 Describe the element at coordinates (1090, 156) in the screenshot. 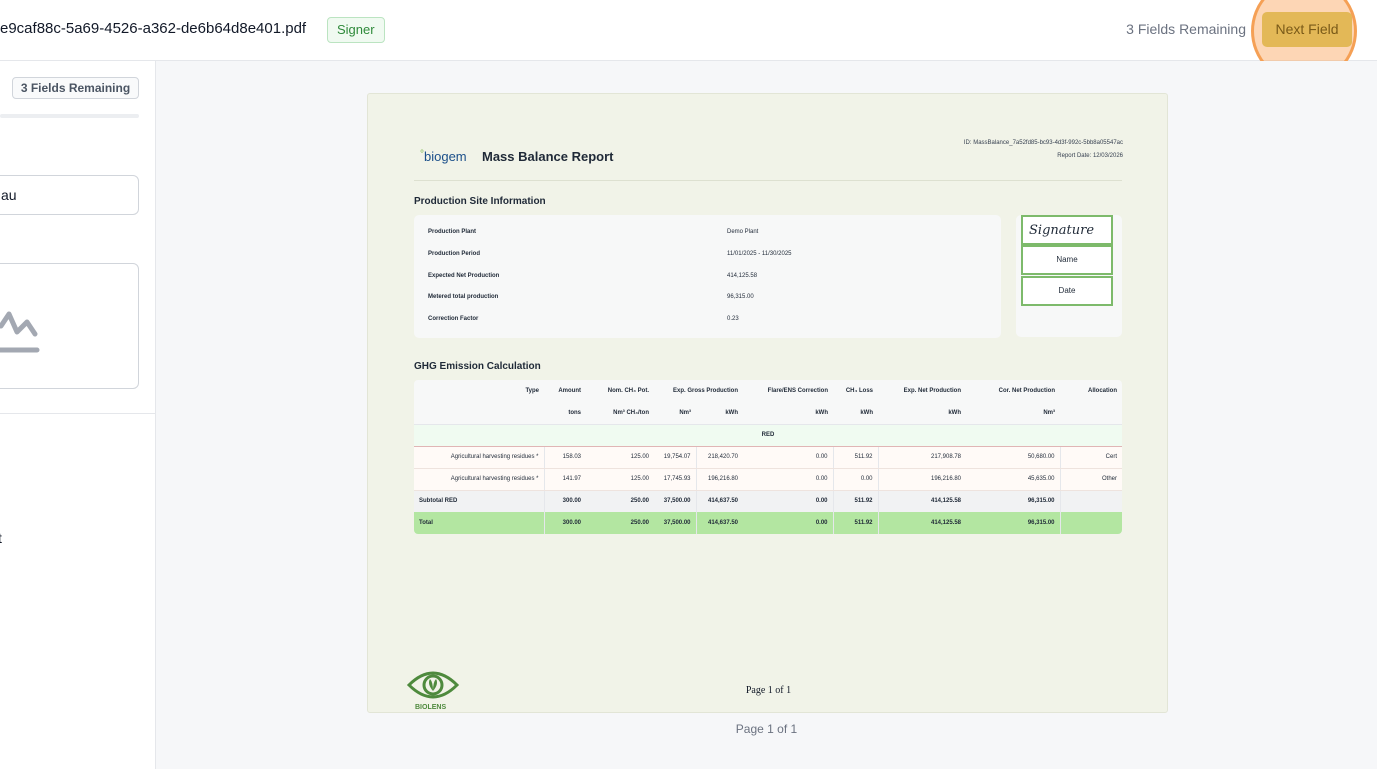

I see `report-date: Report Date: 12/03/2026` at that location.